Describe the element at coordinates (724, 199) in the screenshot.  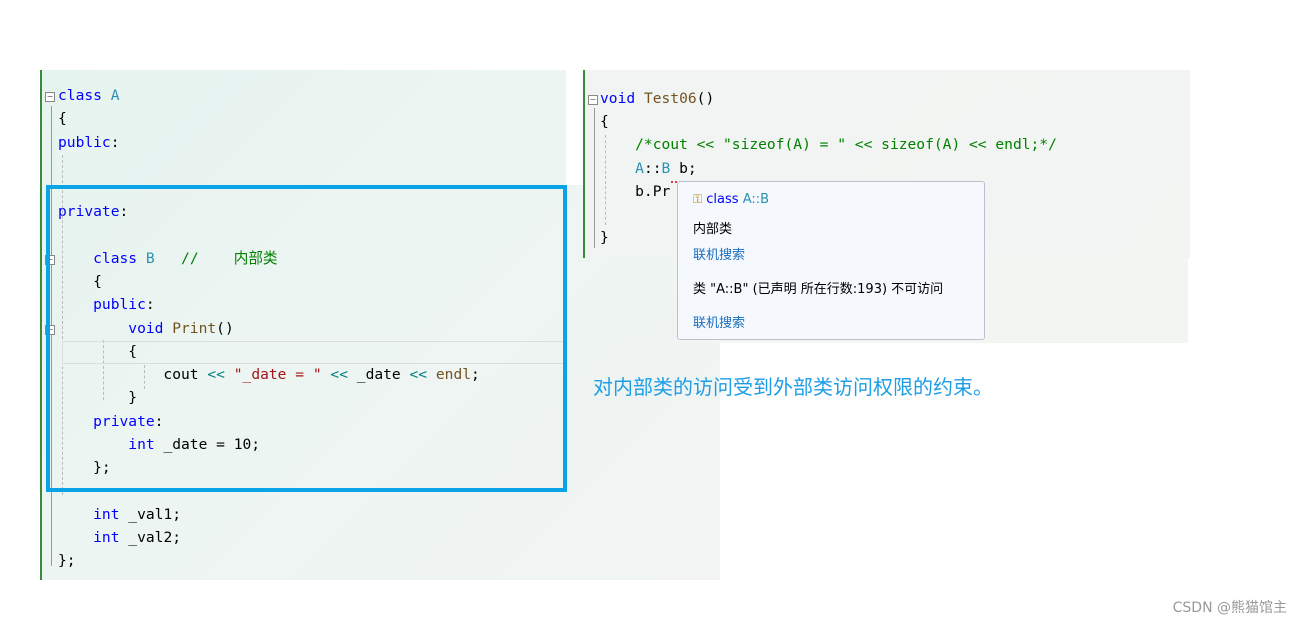
I see `signature-keyword: class` at that location.